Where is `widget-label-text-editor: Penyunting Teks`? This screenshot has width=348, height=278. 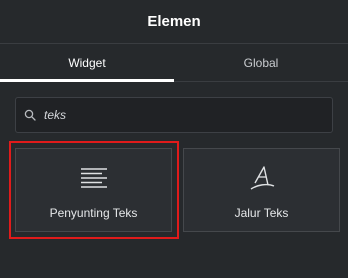 widget-label-text-editor: Penyunting Teks is located at coordinates (93, 213).